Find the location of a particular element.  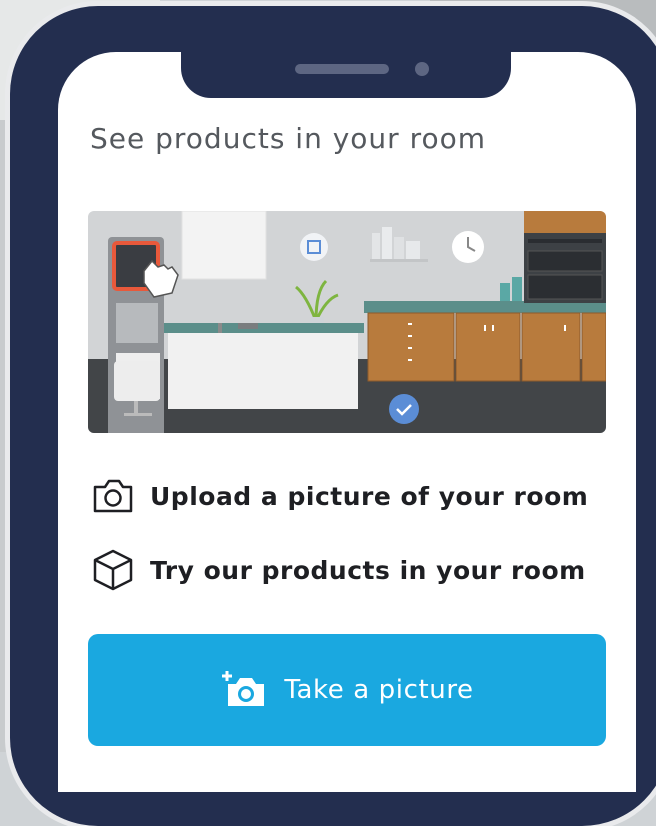

step-upload-label: Upload a picture of your room is located at coordinates (369, 496).